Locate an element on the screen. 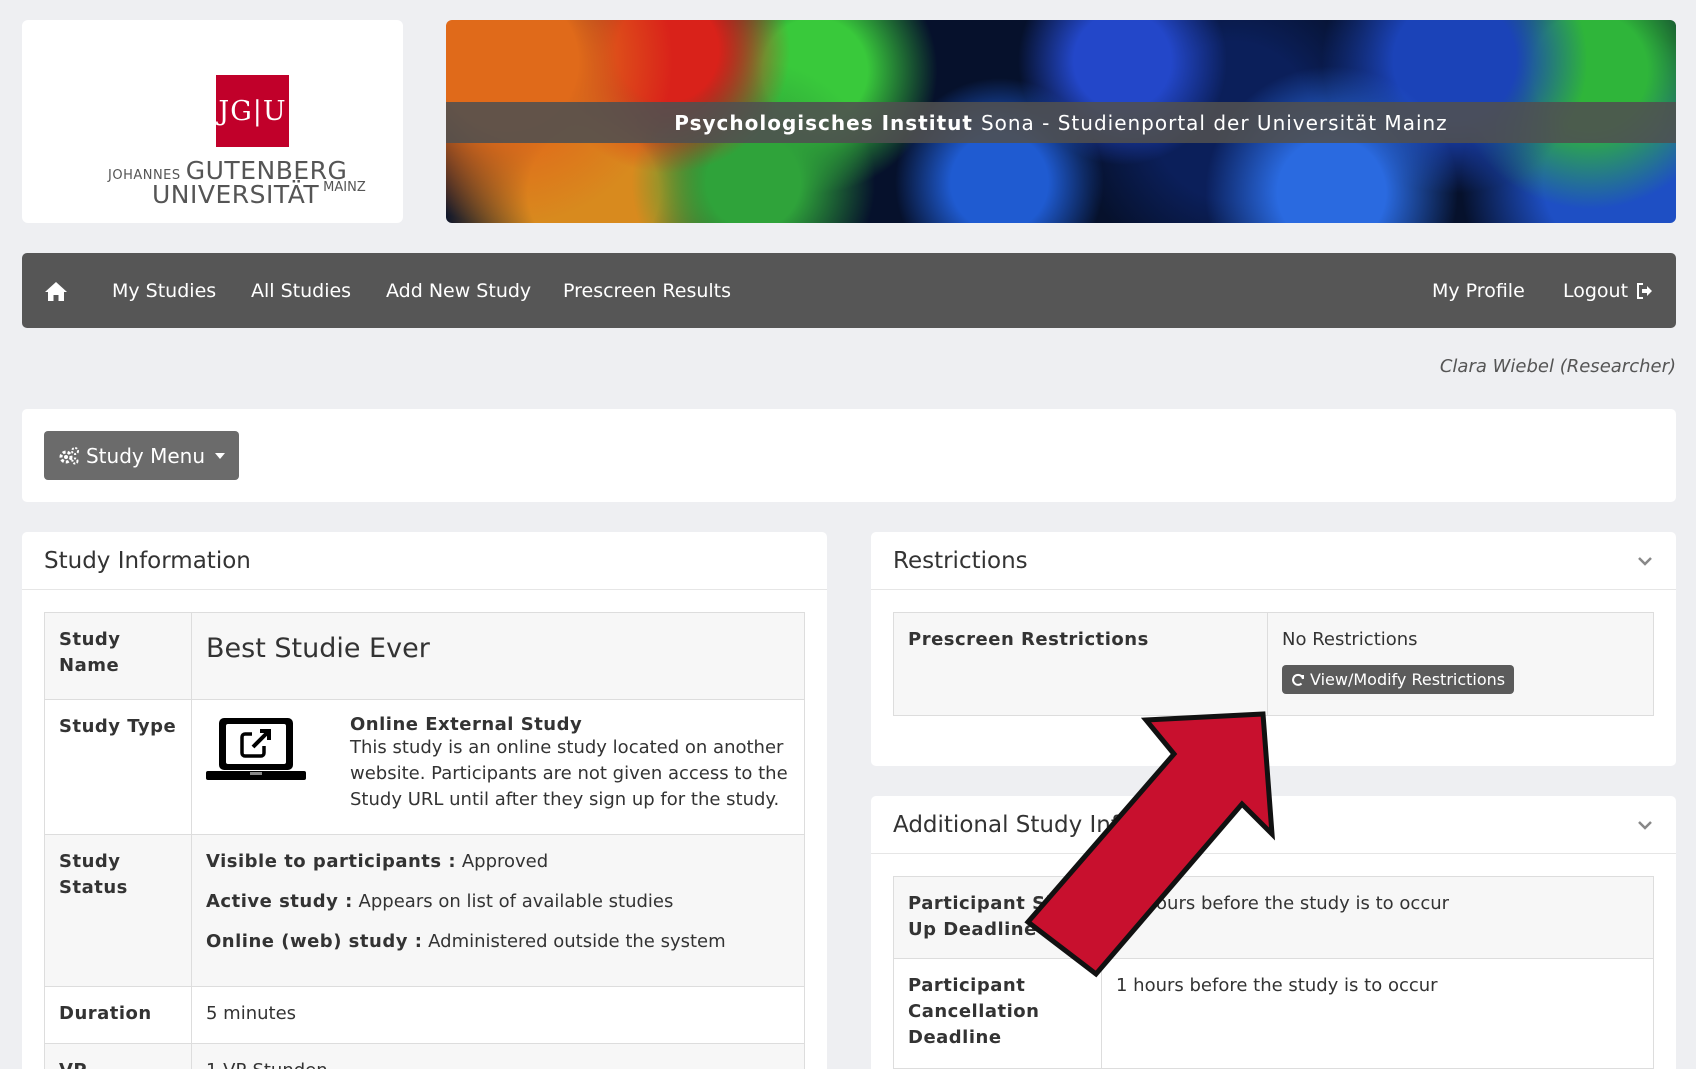 This screenshot has width=1696, height=1069. view-modify-restrictions-label: View/Modify Restrictions is located at coordinates (1408, 679).